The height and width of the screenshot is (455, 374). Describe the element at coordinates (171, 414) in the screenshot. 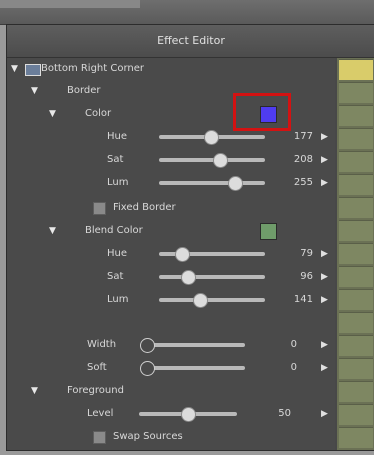

I see `param-row-level: Level 50 ▶` at that location.